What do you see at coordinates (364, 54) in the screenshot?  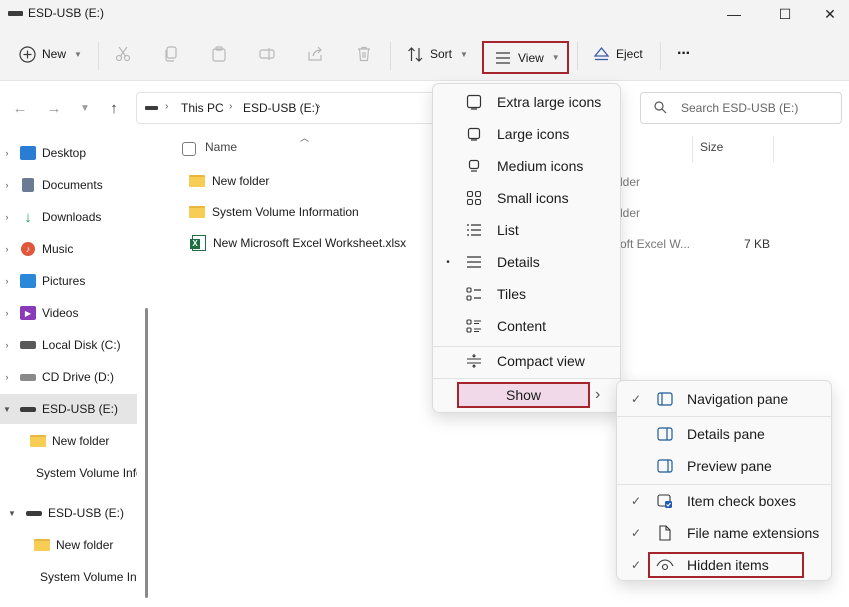 I see `delete-icon` at bounding box center [364, 54].